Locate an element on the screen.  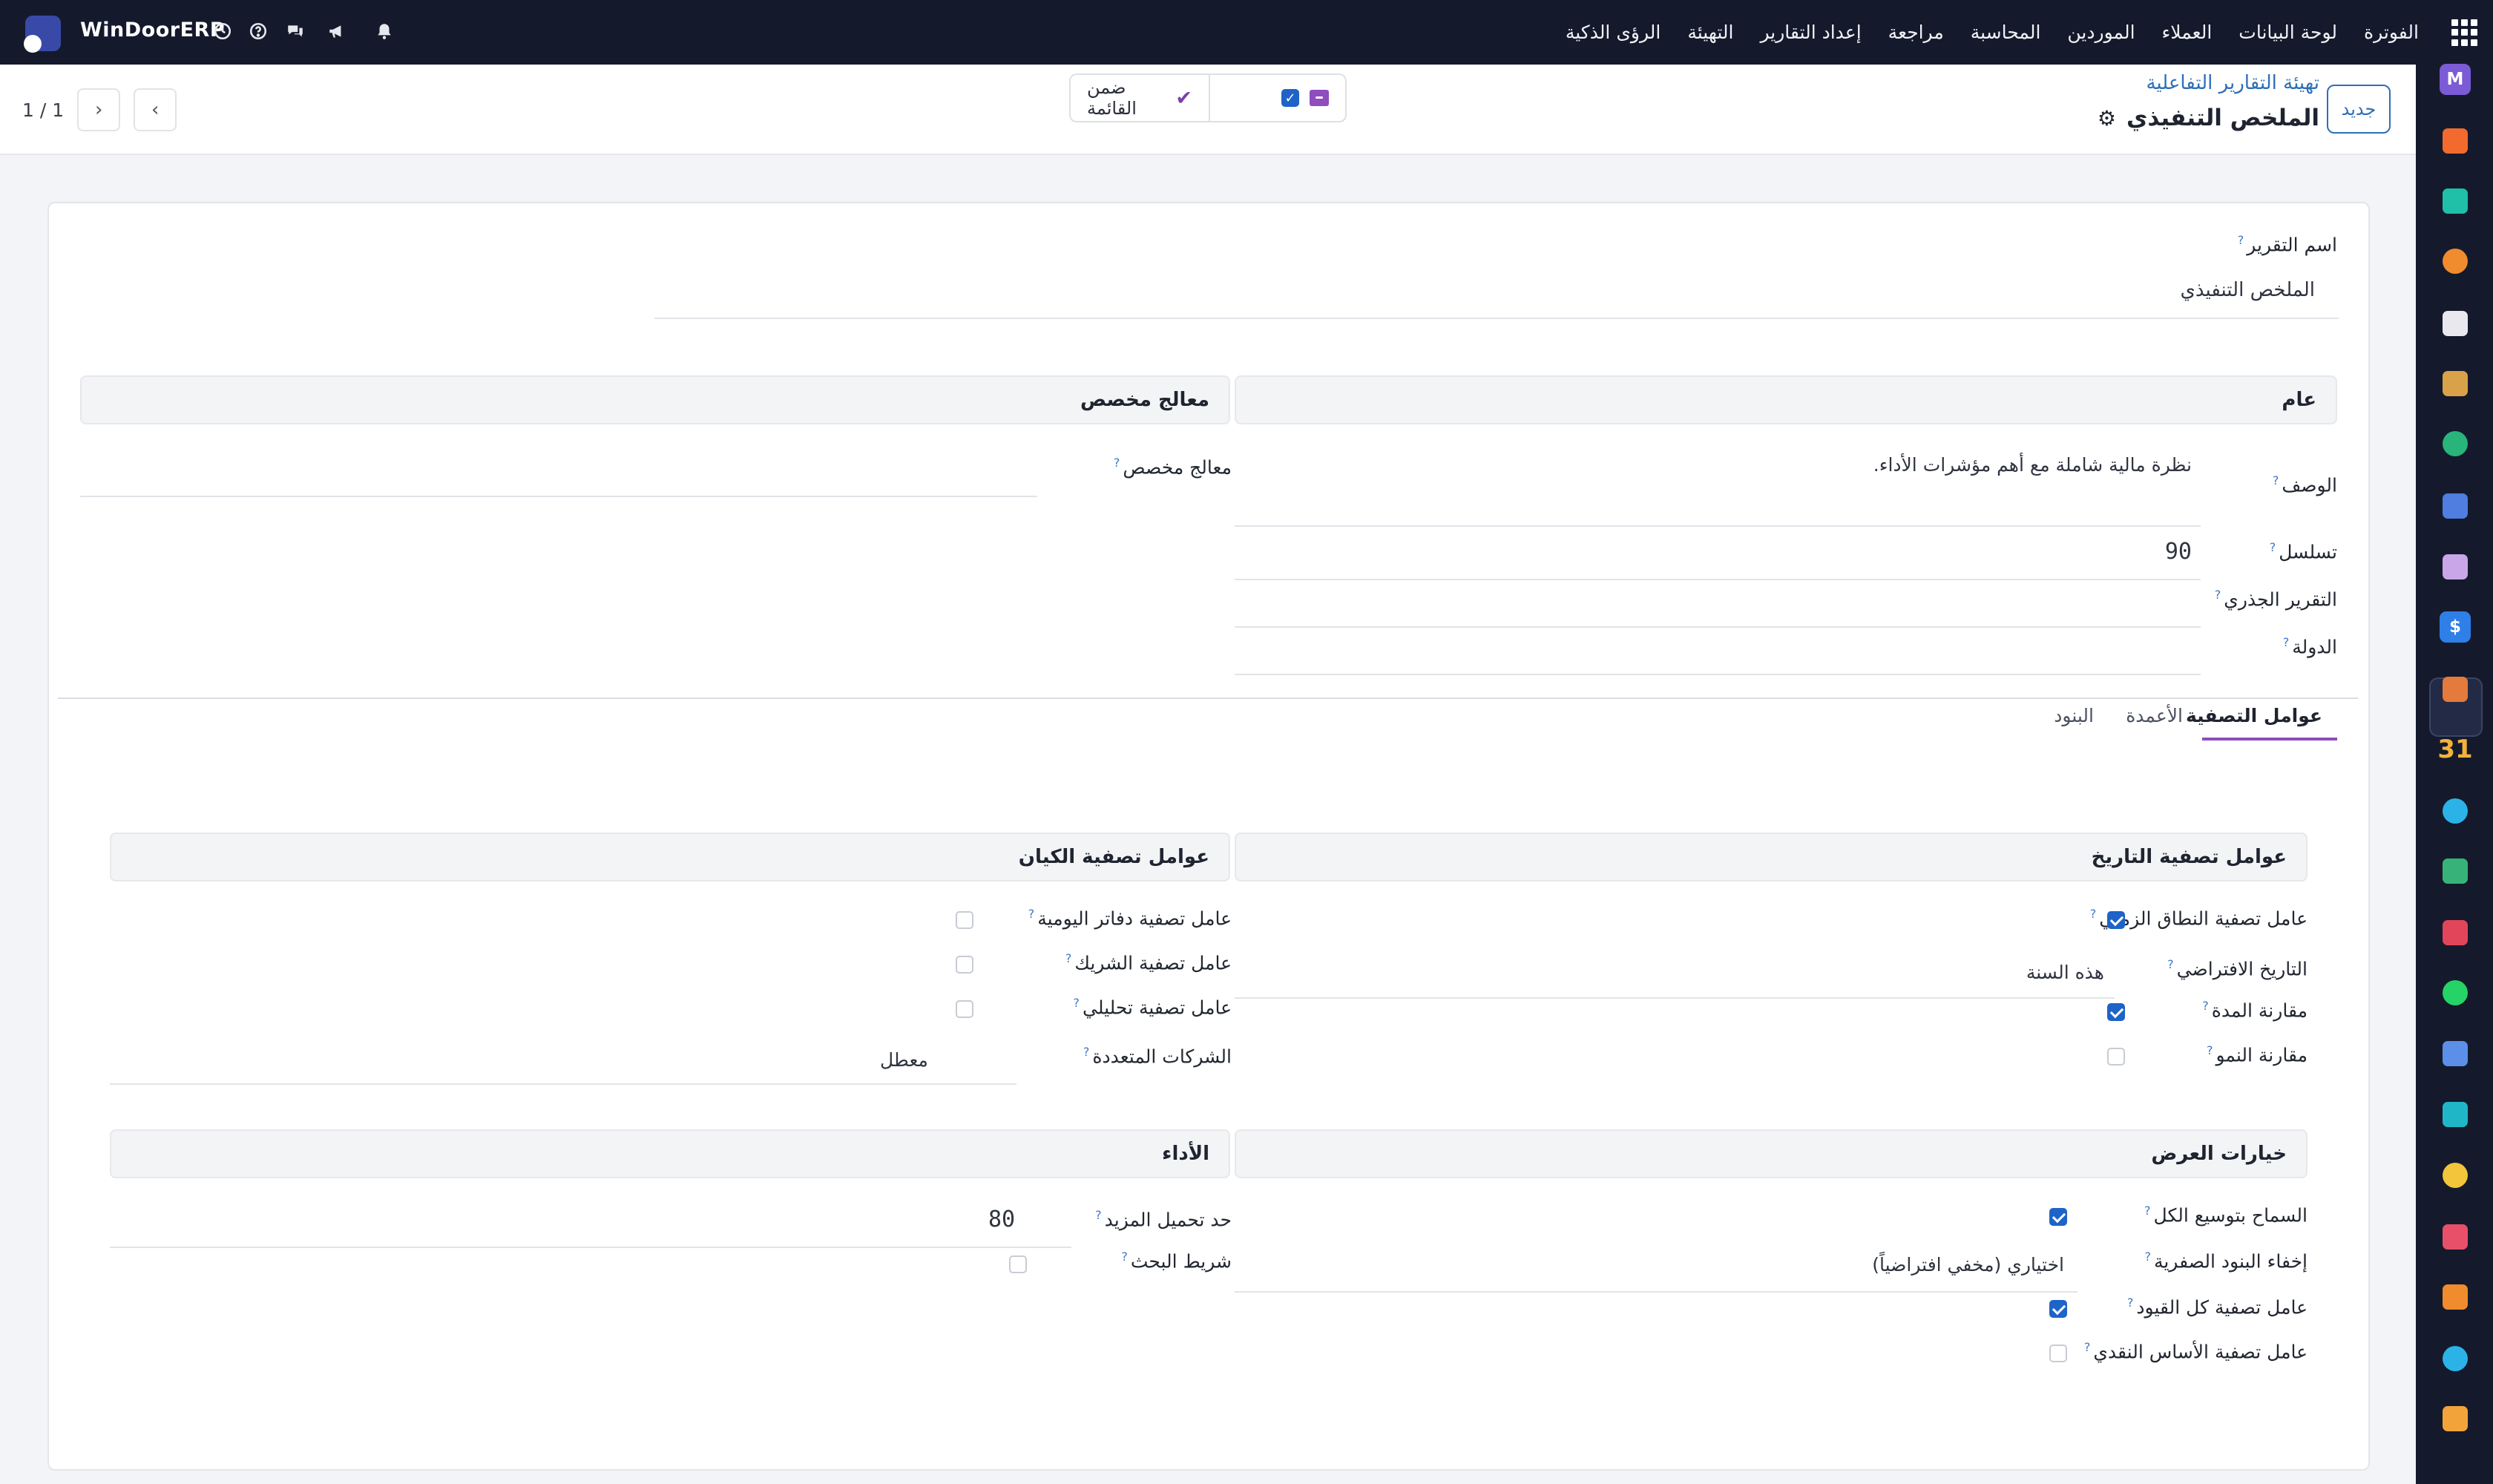
gear-icon: ⚙ is located at coordinates (2107, 118).